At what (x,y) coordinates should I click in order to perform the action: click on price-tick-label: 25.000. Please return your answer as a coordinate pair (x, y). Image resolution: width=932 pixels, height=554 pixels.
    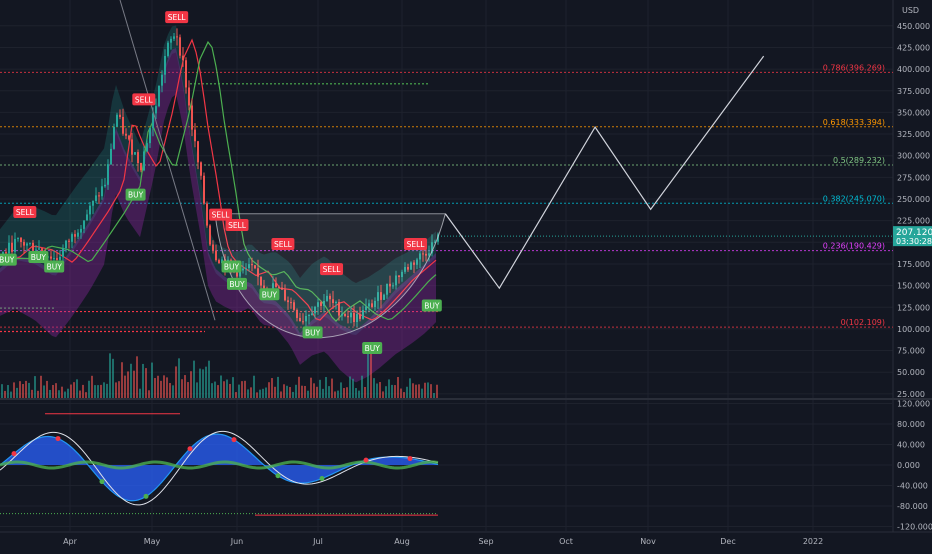
    Looking at the image, I should click on (911, 394).